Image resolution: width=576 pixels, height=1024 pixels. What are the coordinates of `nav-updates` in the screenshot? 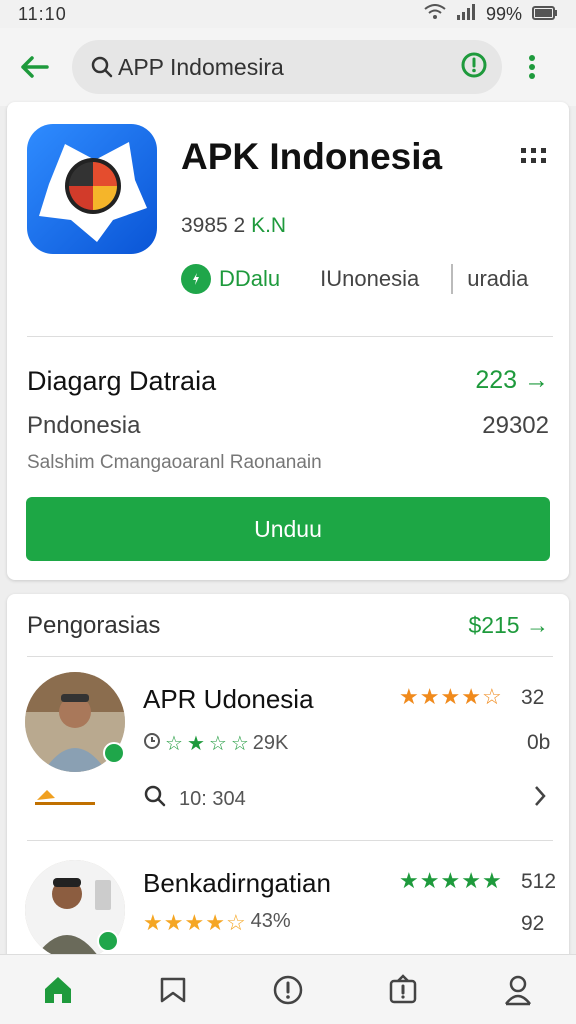 It's located at (403, 990).